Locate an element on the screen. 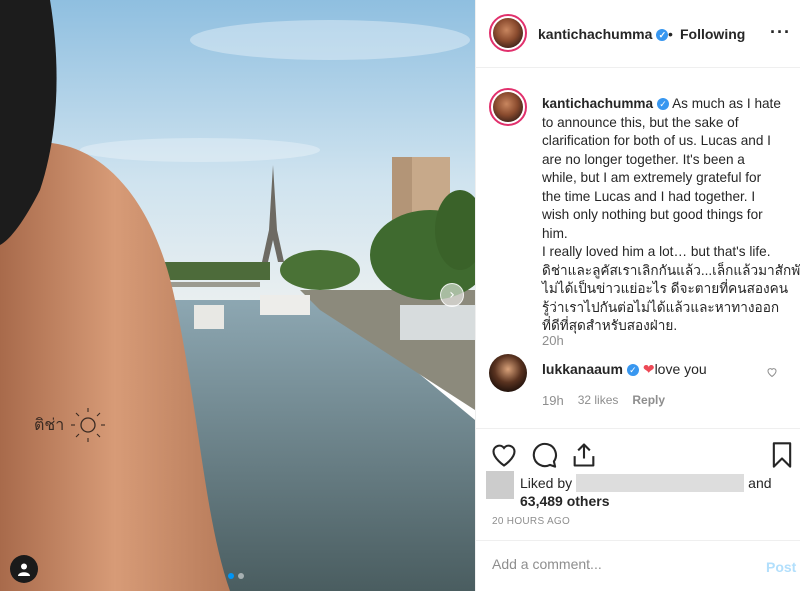  tagged-users-button is located at coordinates (24, 569).